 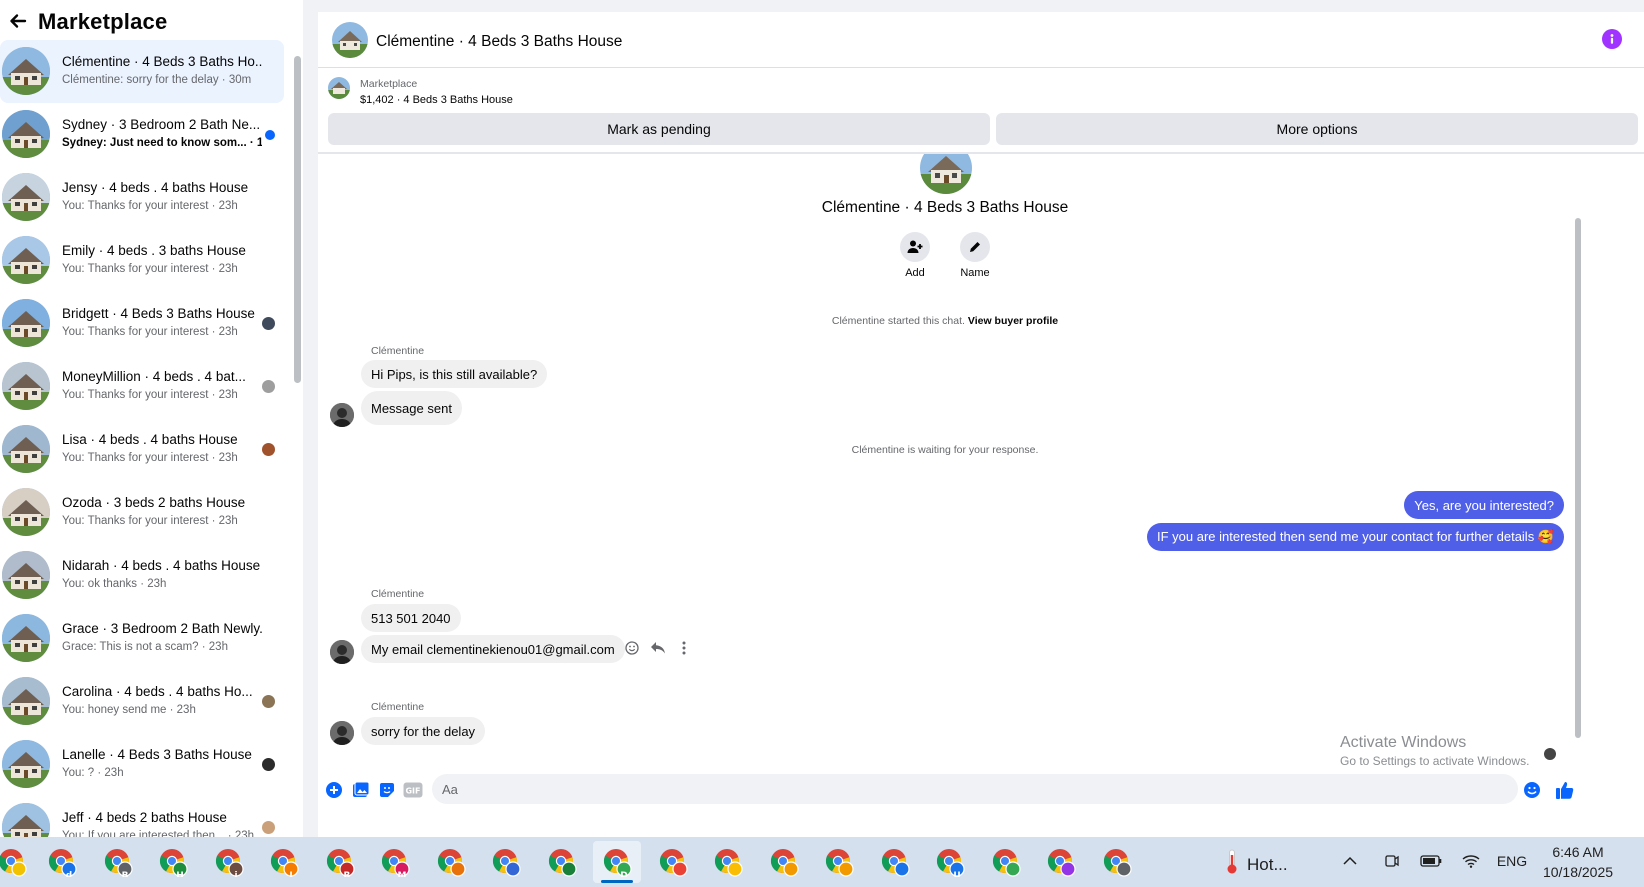 I want to click on chrome-profile-icon: j, so click(x=229, y=862).